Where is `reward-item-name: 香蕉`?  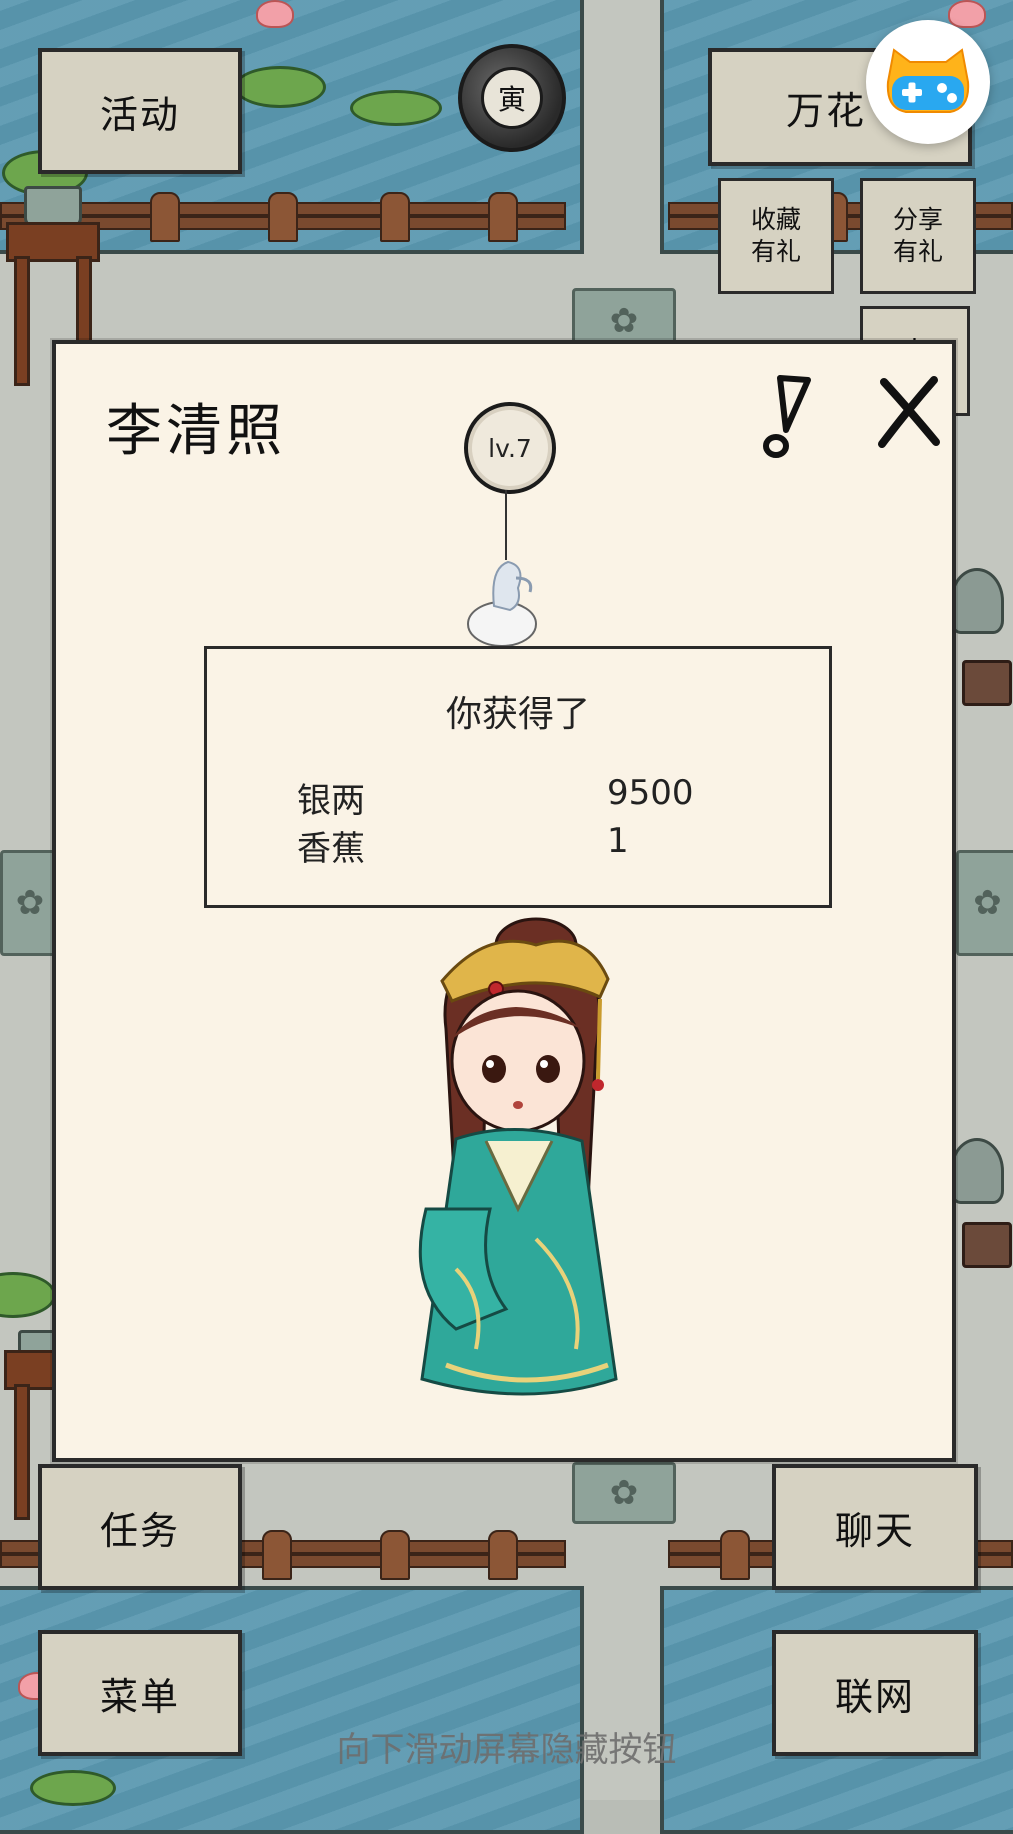 reward-item-name: 香蕉 is located at coordinates (331, 849).